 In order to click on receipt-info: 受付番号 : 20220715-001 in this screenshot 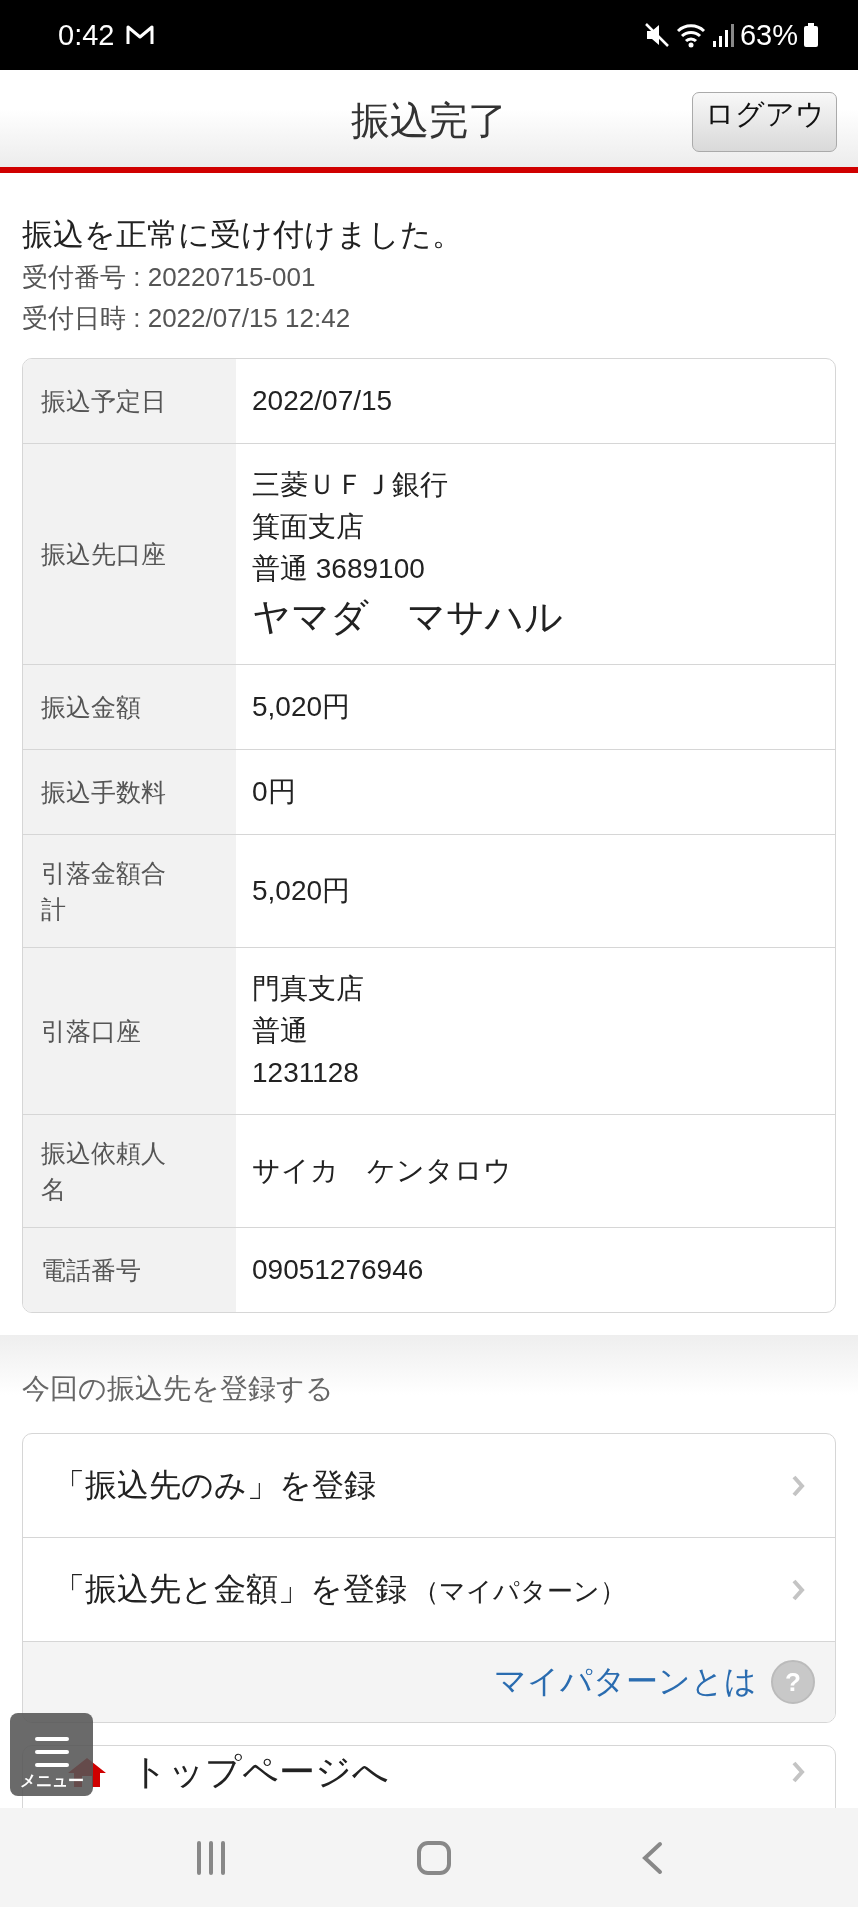, I will do `click(169, 277)`.